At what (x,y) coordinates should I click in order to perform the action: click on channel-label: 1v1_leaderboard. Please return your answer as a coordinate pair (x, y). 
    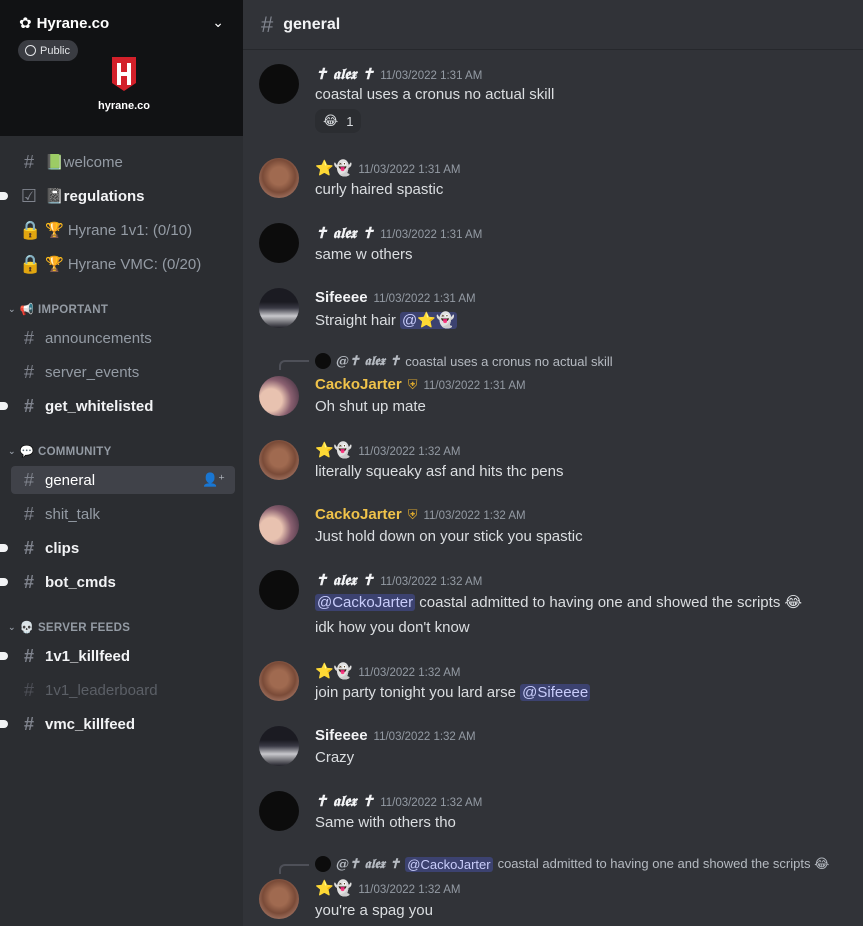
    Looking at the image, I should click on (101, 690).